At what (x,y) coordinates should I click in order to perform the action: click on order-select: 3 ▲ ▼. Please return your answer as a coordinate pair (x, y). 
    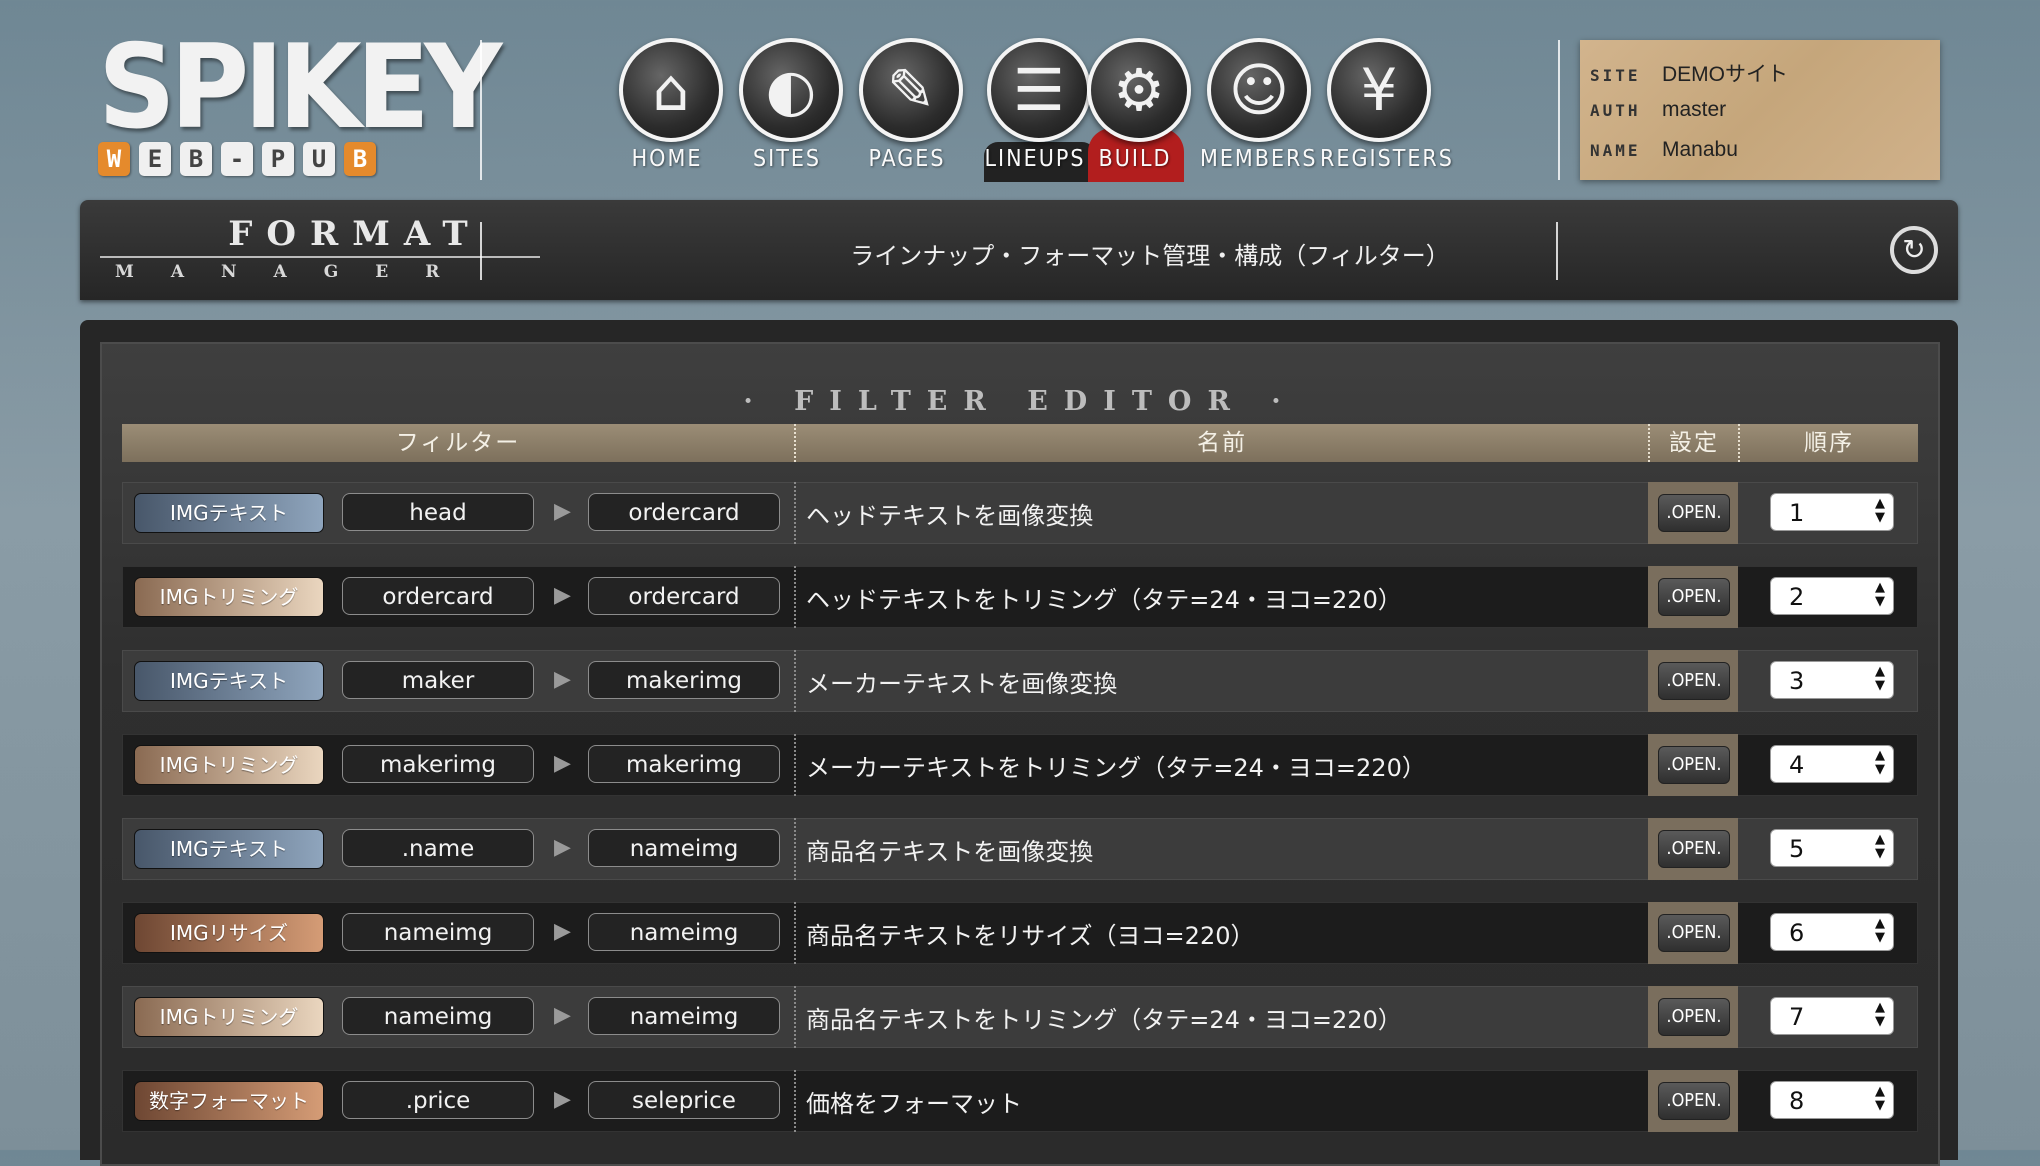
    Looking at the image, I should click on (1832, 680).